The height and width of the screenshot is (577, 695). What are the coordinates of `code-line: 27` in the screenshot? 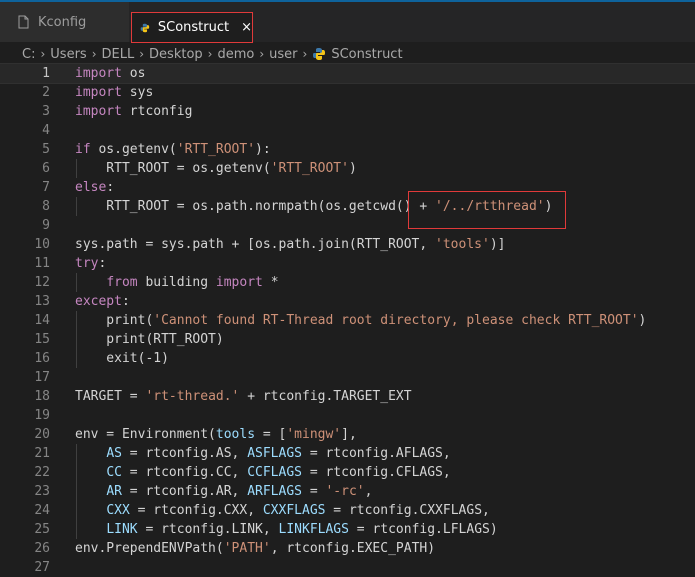 It's located at (347, 567).